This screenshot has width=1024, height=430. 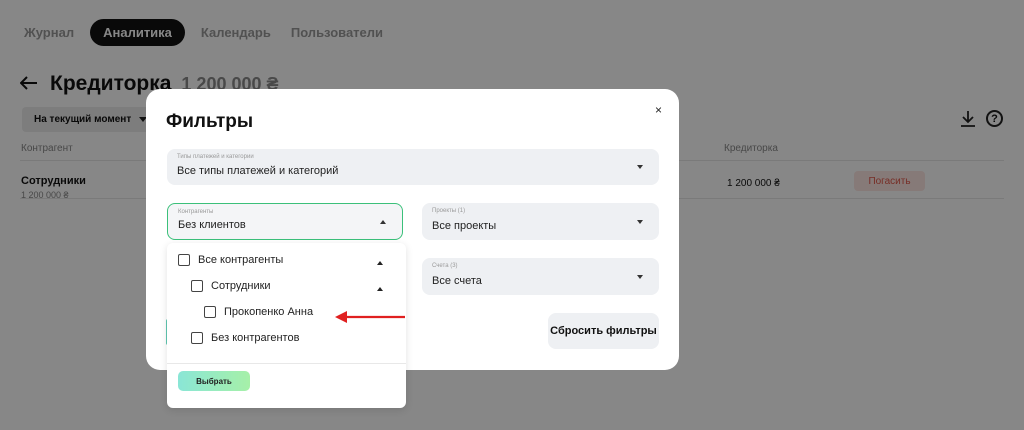 I want to click on option-employees: Сотрудники, so click(x=231, y=286).